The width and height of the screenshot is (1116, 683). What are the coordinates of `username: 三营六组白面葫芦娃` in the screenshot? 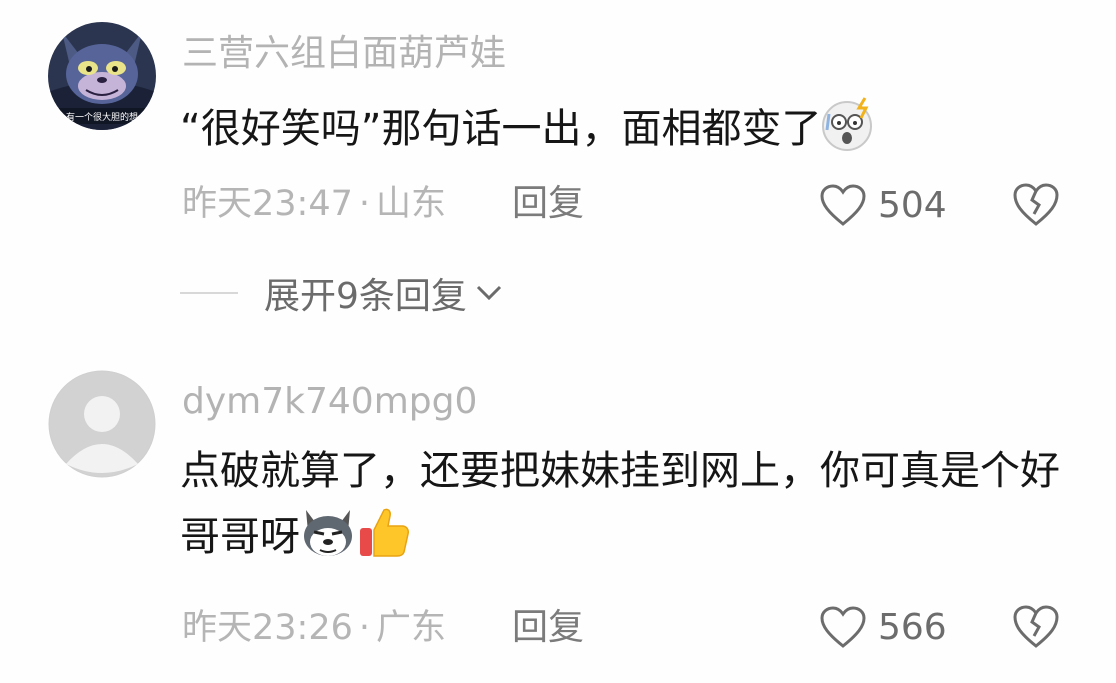 It's located at (344, 54).